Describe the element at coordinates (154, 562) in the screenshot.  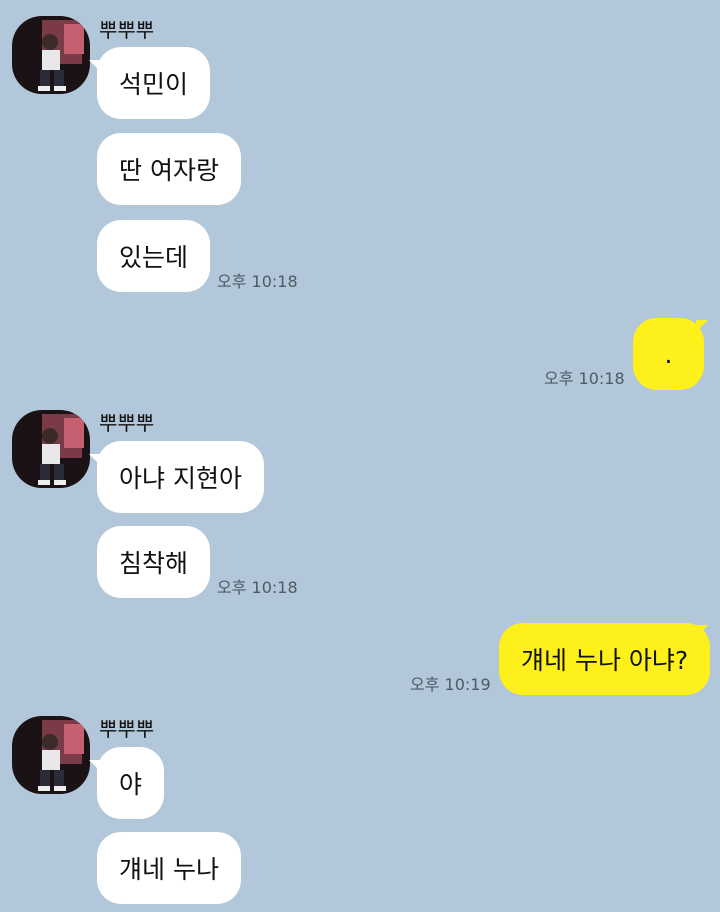
I see `message-bubble: 침착해` at that location.